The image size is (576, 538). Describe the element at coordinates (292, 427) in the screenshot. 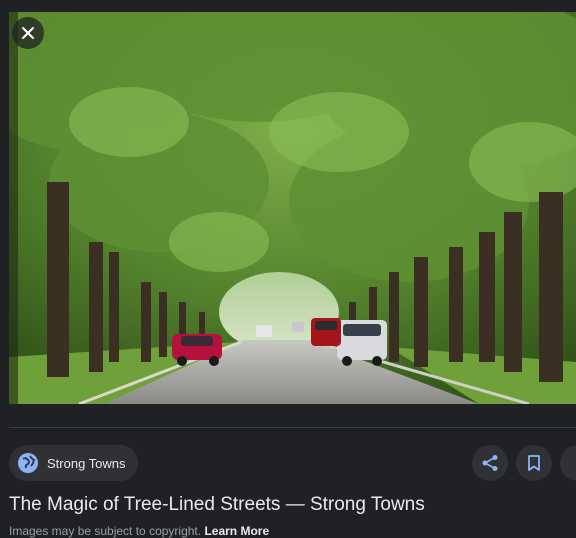

I see `divider` at that location.